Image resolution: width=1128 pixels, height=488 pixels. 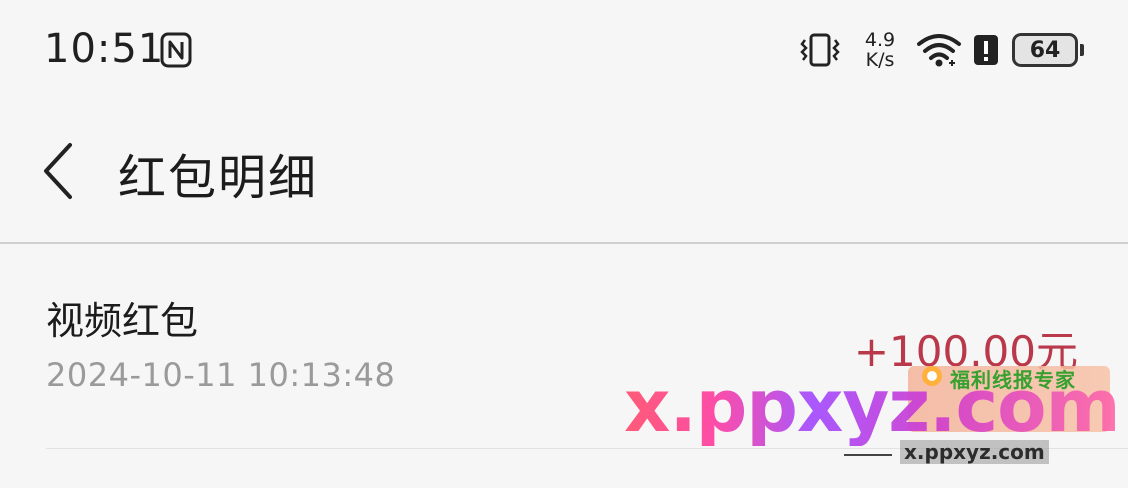 I want to click on alert-icon, so click(x=986, y=50).